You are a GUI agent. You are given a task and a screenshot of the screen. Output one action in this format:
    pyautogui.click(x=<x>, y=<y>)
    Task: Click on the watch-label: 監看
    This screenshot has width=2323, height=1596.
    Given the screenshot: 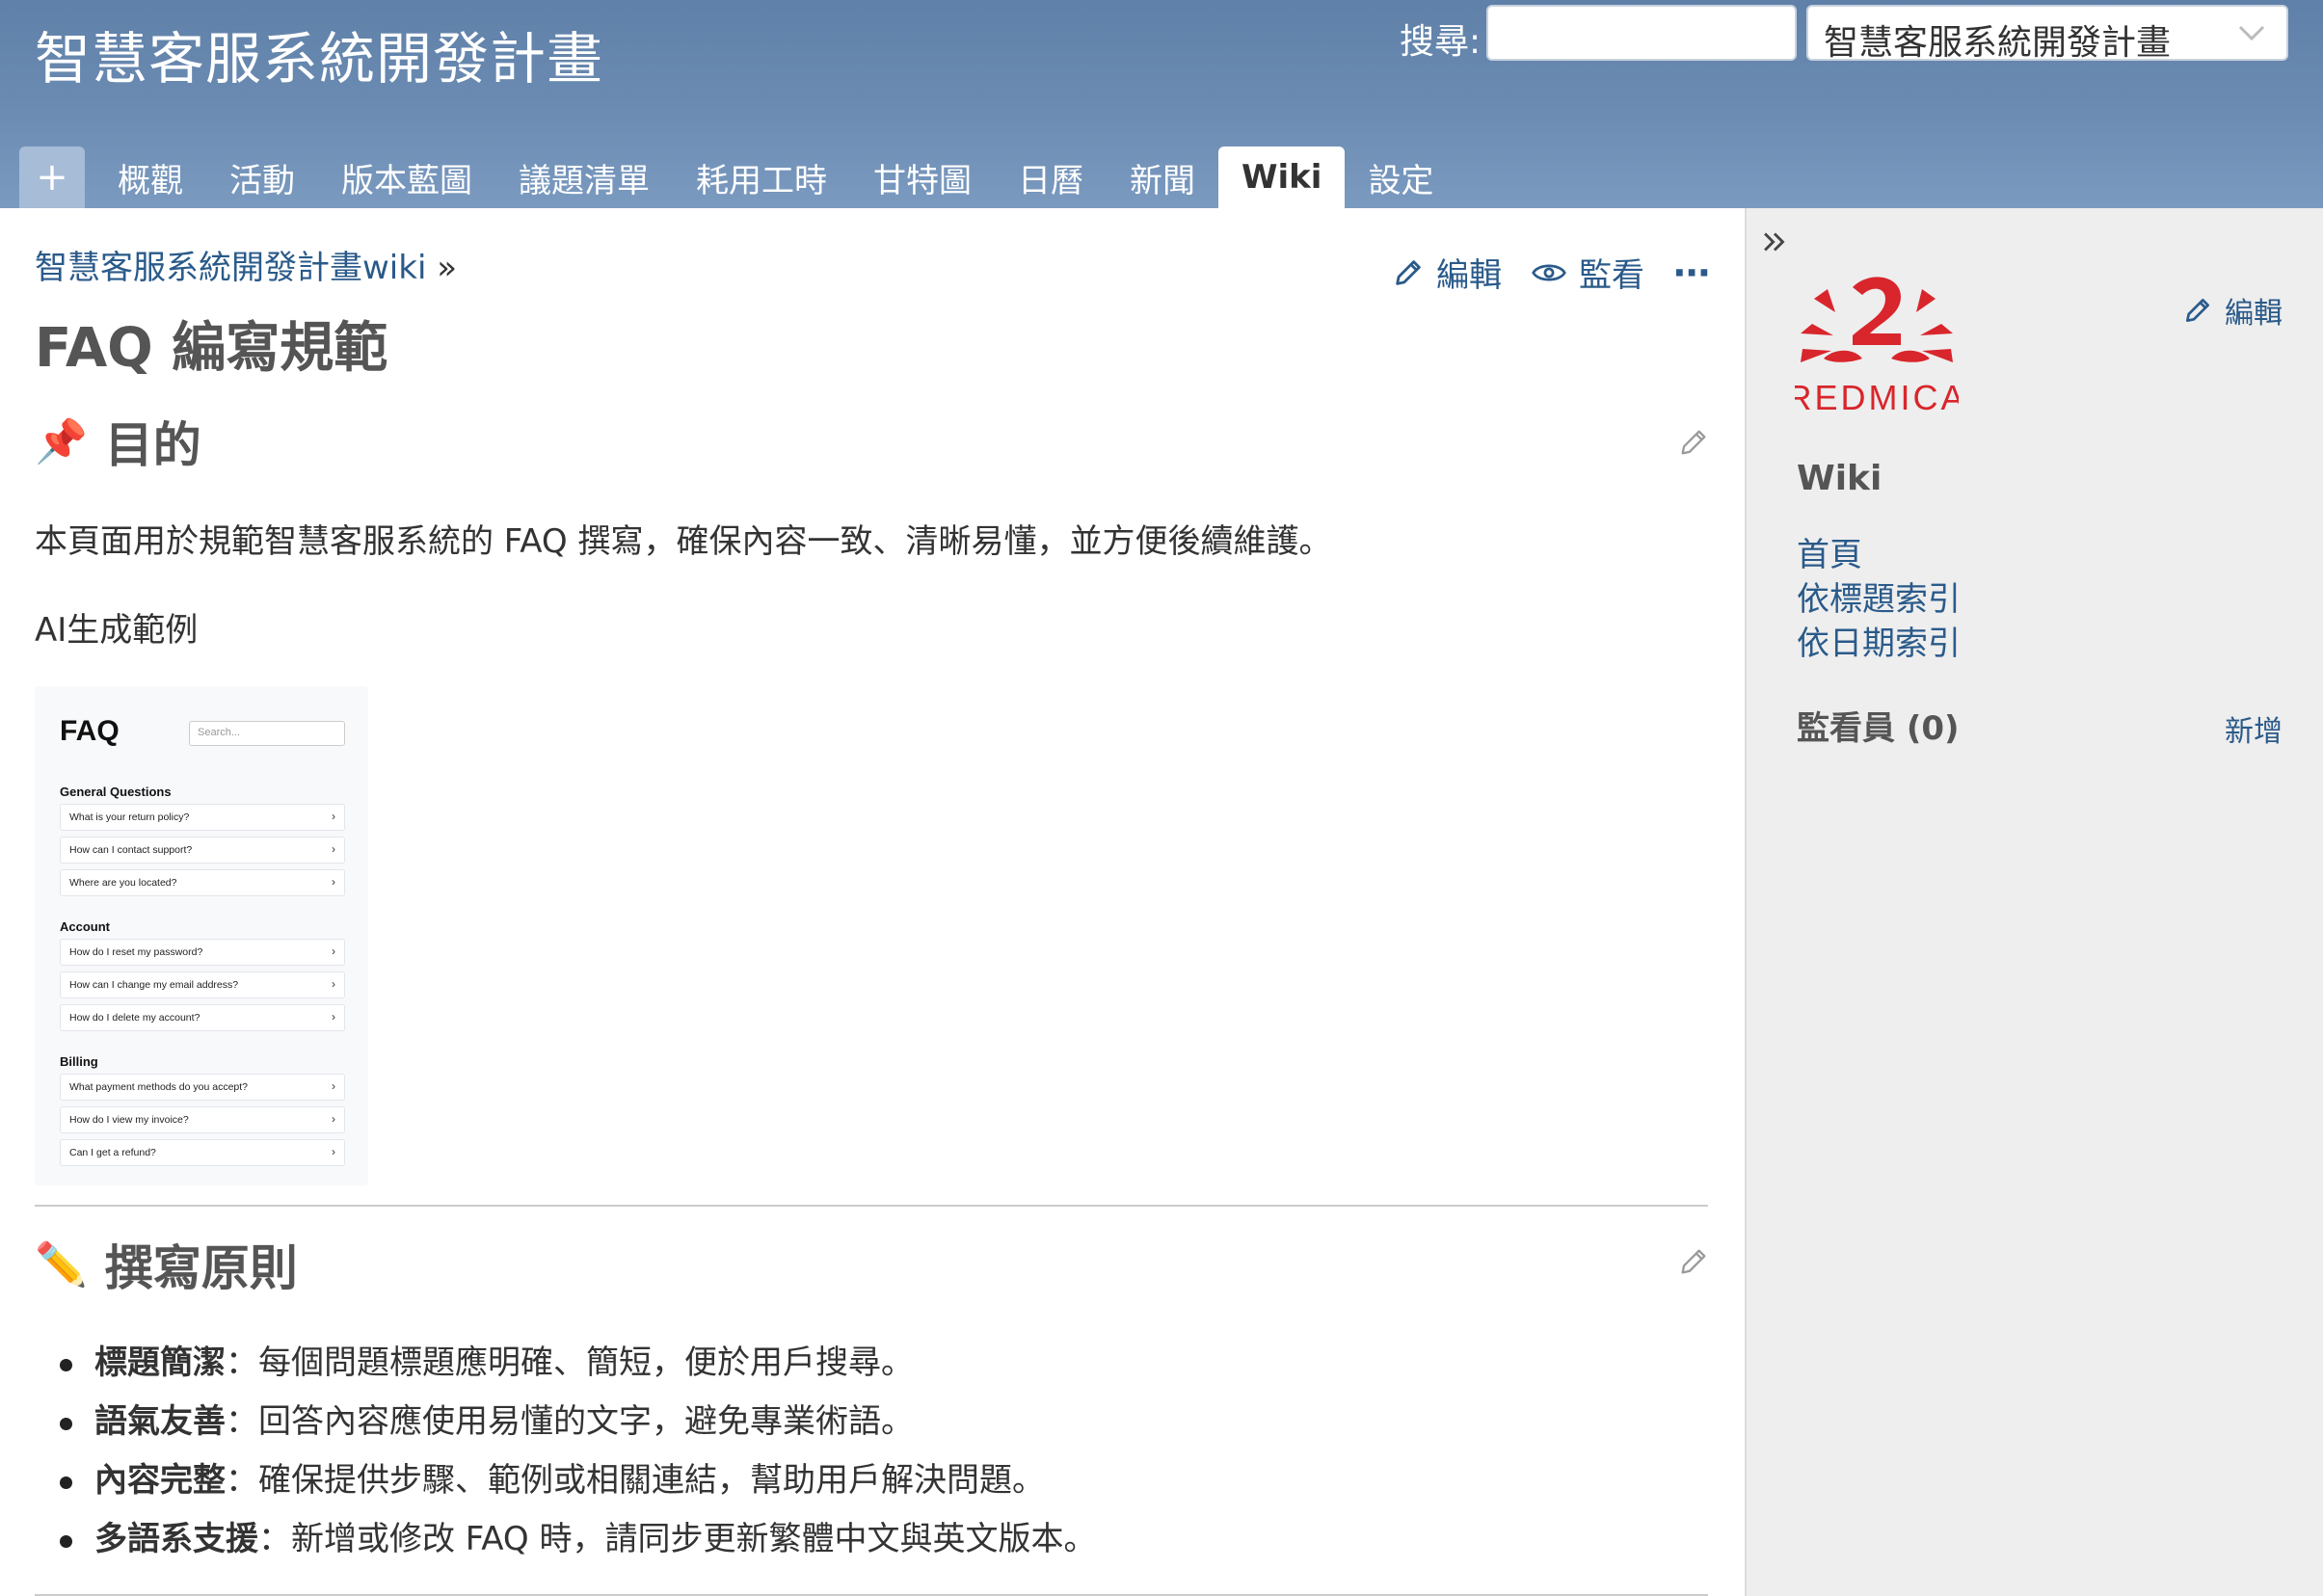 What is the action you would take?
    pyautogui.click(x=1611, y=275)
    